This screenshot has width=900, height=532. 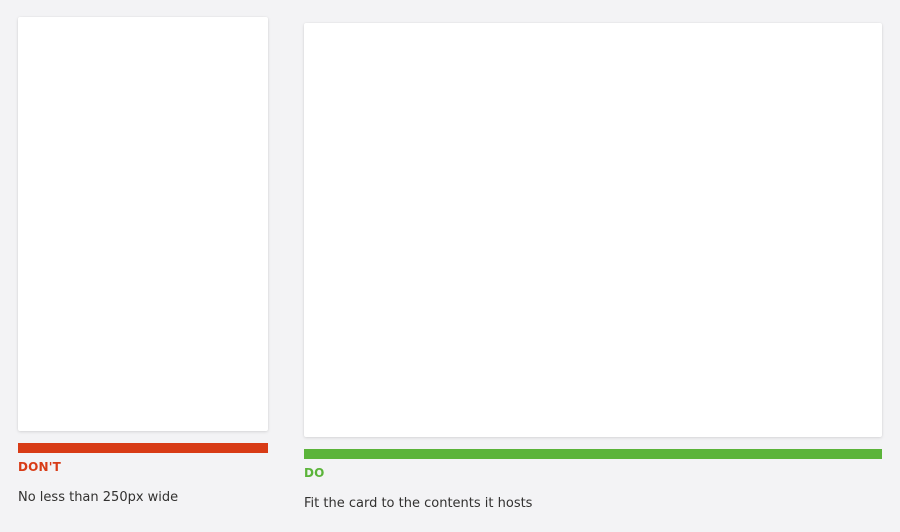 I want to click on dont-label: DON'T, so click(x=40, y=467).